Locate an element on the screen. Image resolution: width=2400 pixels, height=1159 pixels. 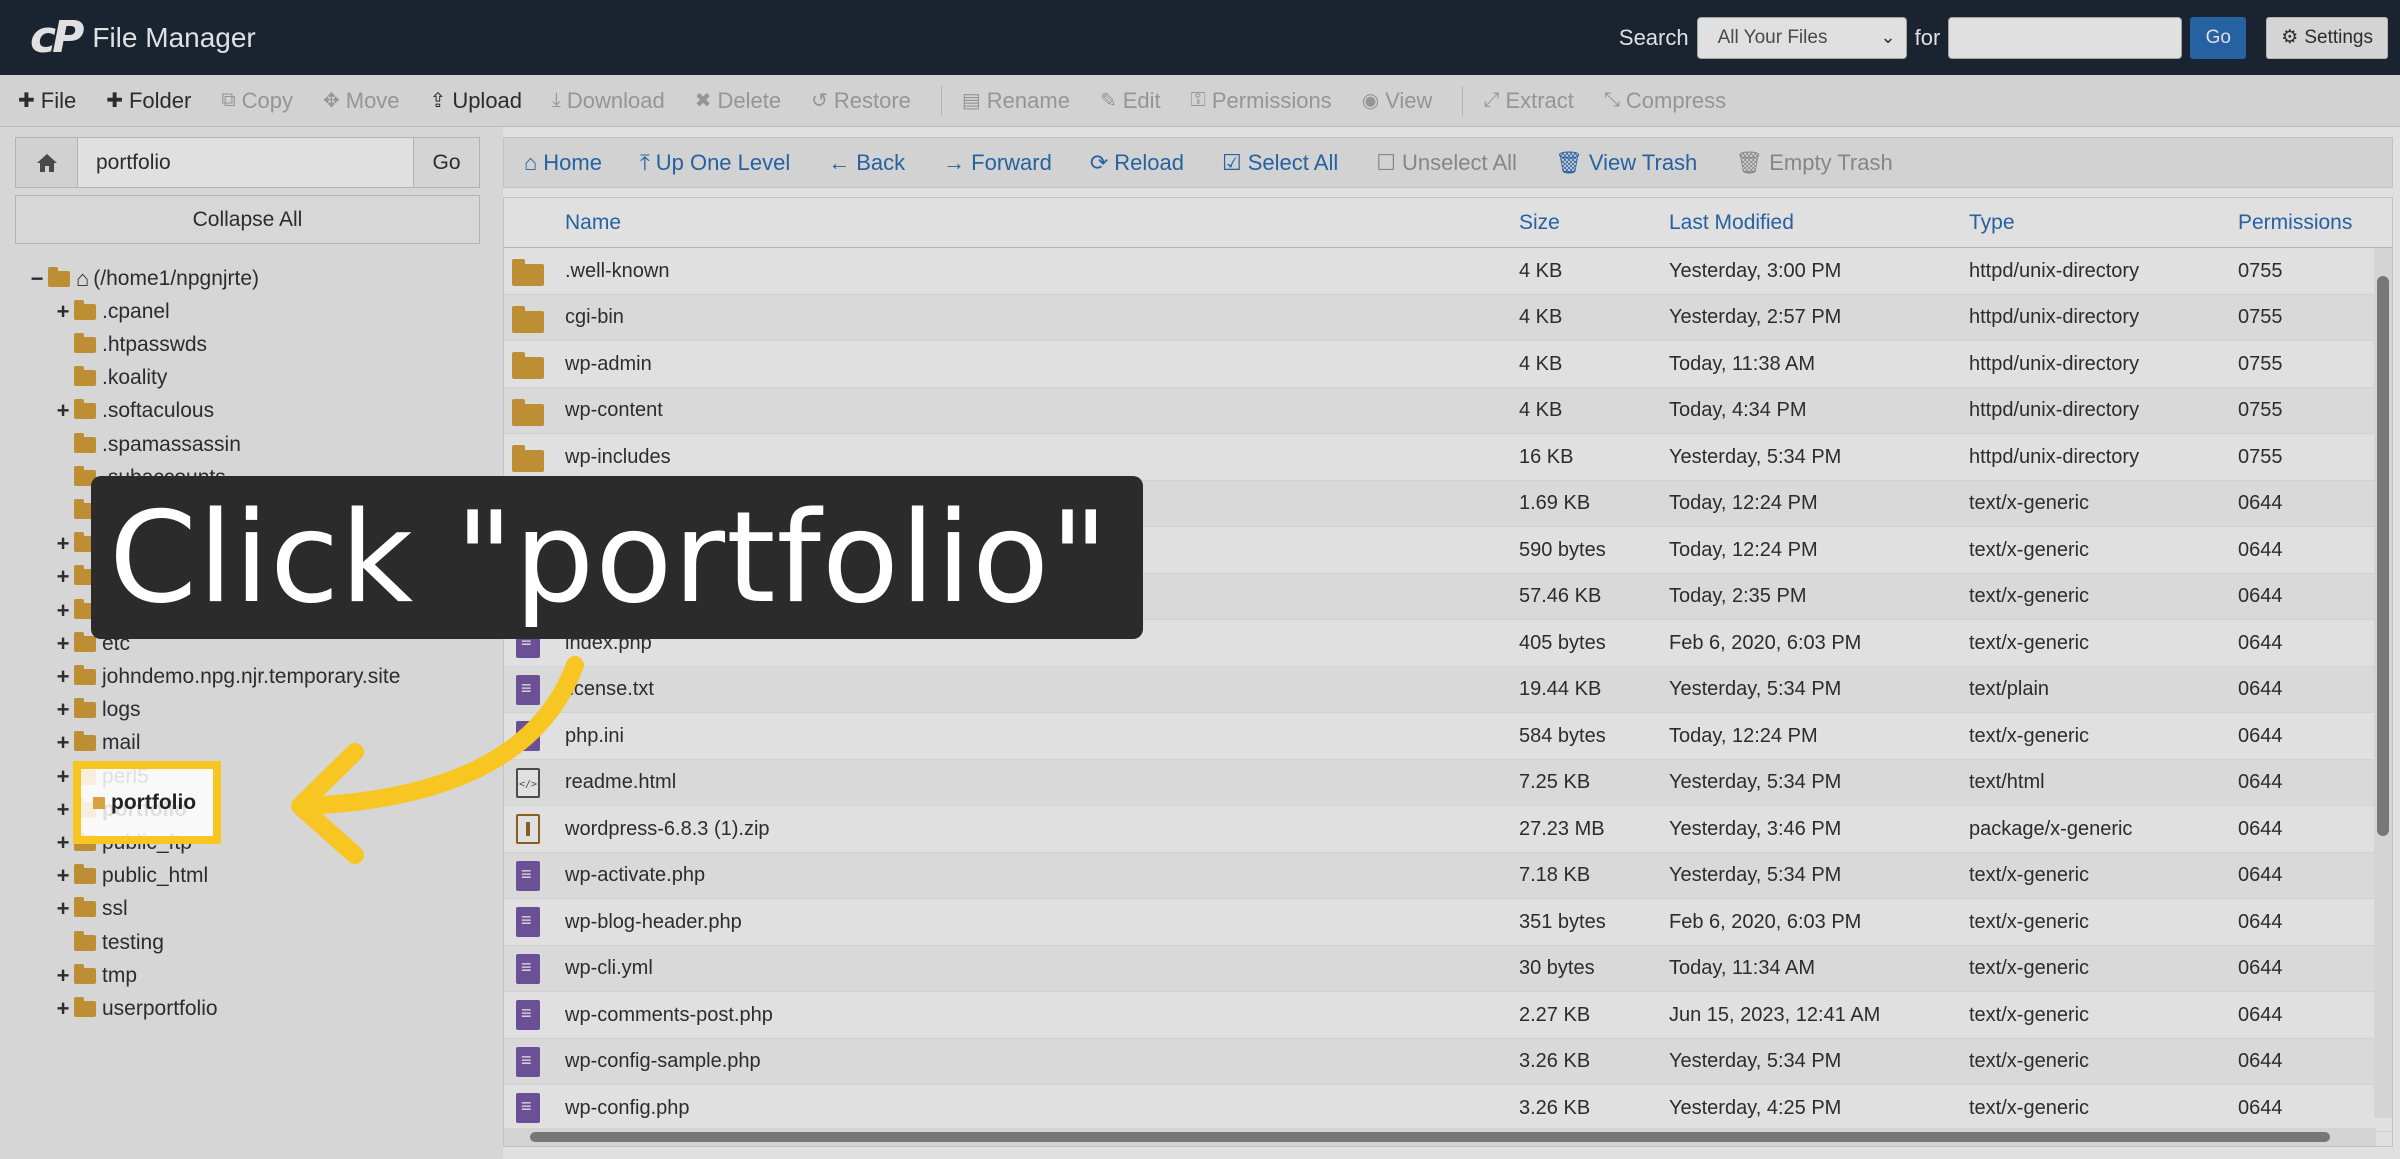
nav-up-one-level-button: ⤒ Up One Level is located at coordinates (715, 163).